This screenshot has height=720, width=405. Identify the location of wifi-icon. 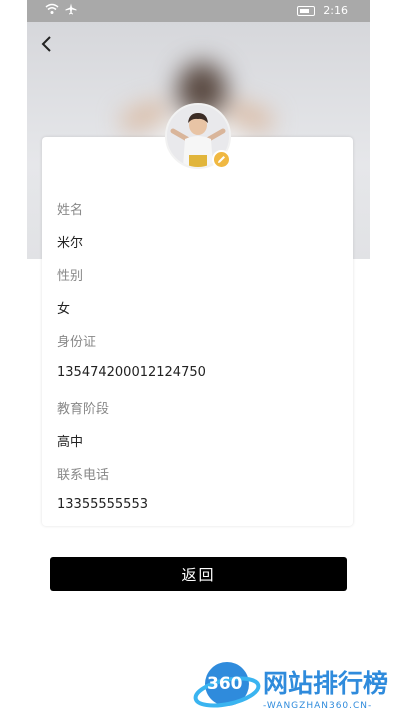
(52, 10).